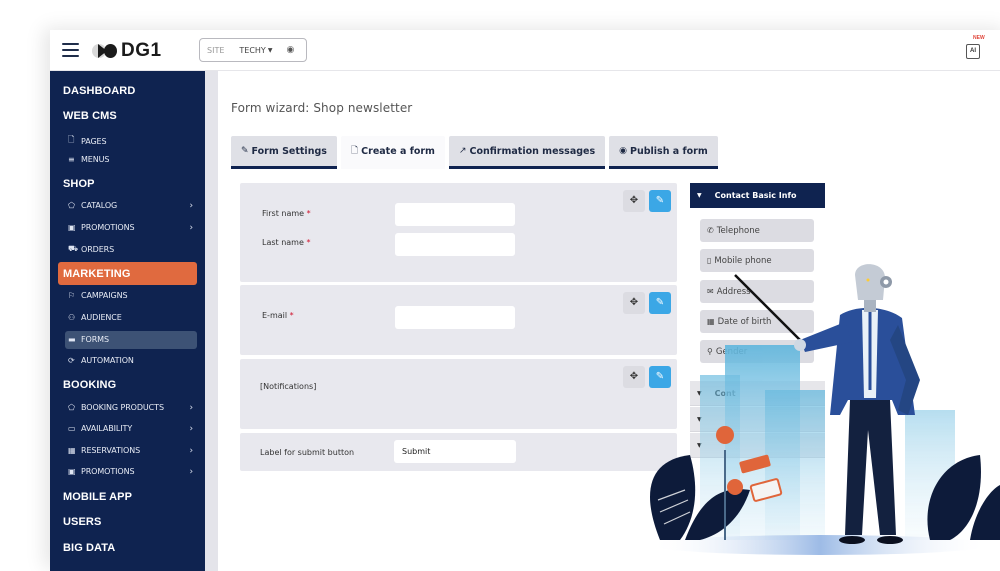 The width and height of the screenshot is (1000, 571). What do you see at coordinates (133, 317) in the screenshot?
I see `sidebar-item-audience: ⚇ AUDIENCE` at bounding box center [133, 317].